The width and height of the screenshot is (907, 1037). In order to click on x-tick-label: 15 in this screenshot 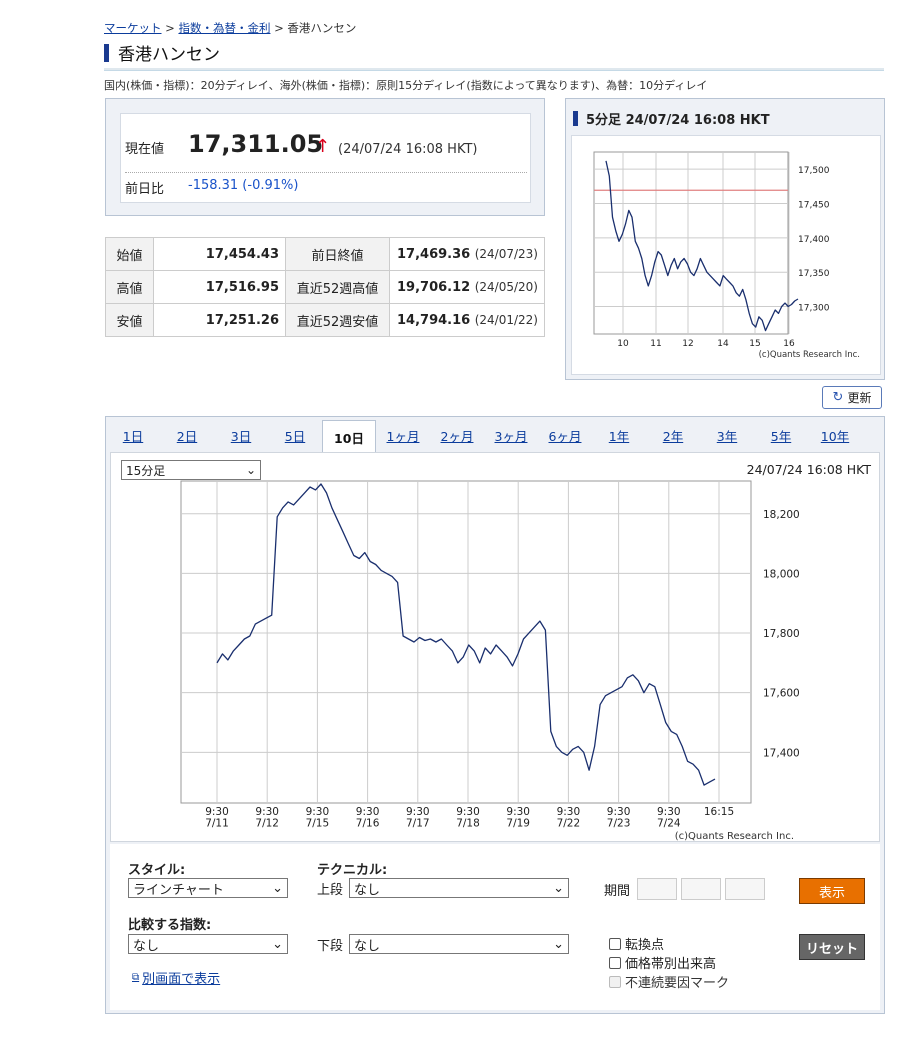, I will do `click(754, 344)`.